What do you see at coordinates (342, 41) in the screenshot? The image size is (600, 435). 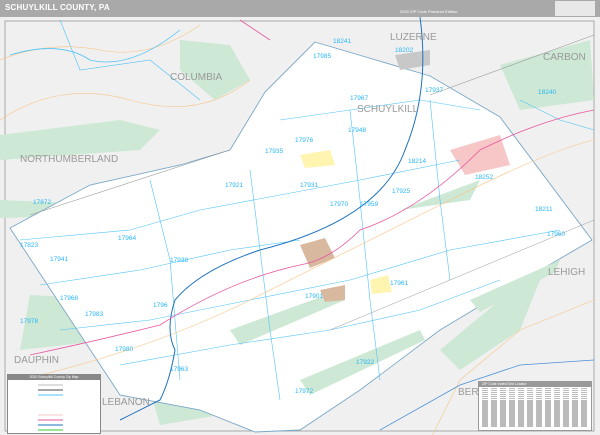 I see `zip-label: 18241` at bounding box center [342, 41].